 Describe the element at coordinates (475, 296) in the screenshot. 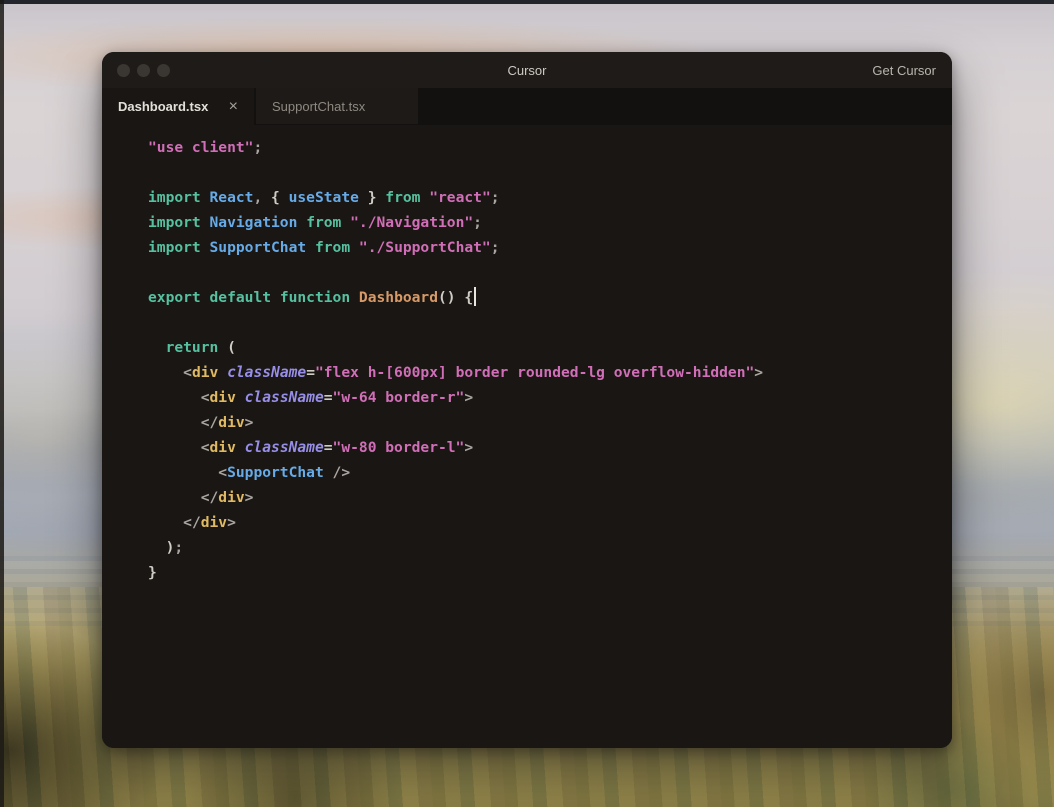

I see `text-caret` at that location.